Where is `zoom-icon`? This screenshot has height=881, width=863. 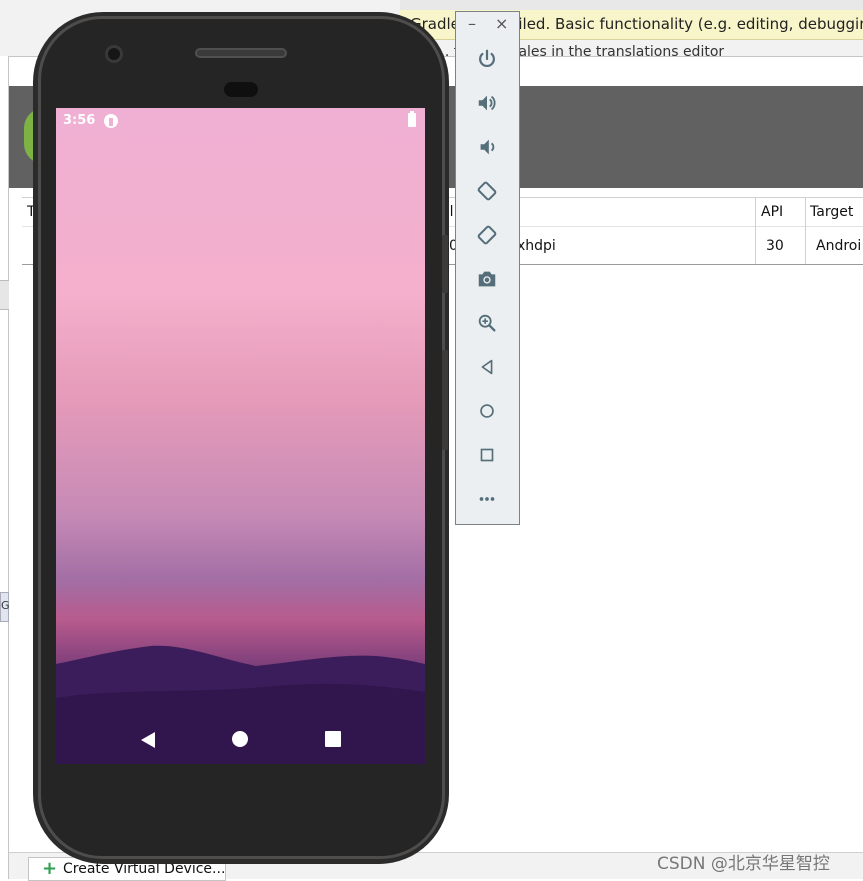 zoom-icon is located at coordinates (487, 323).